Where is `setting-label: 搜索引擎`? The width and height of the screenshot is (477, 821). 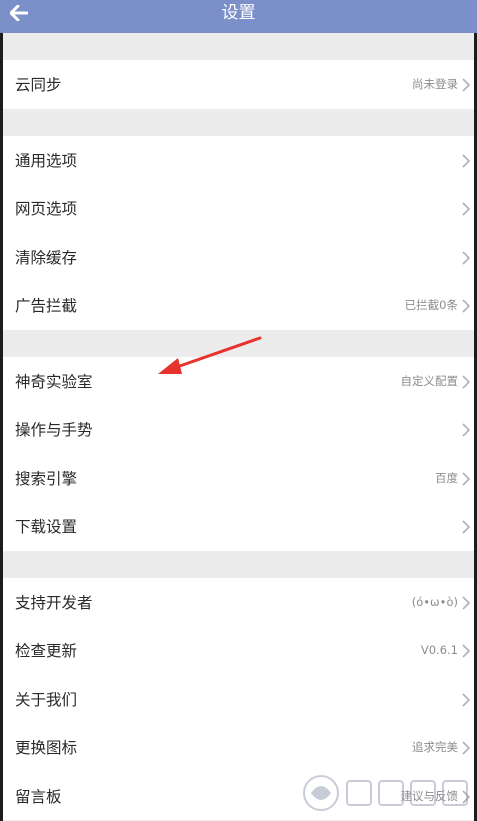 setting-label: 搜索引擎 is located at coordinates (46, 478).